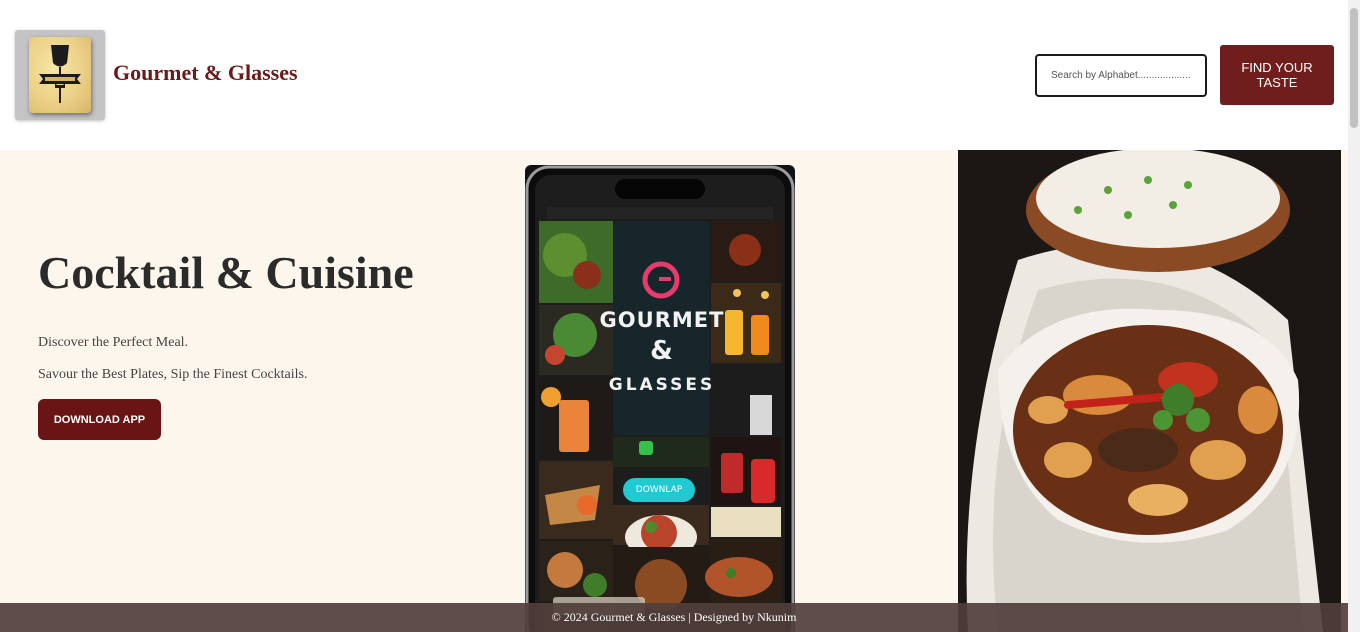  What do you see at coordinates (1277, 75) in the screenshot?
I see `find-your-taste-button: FIND YOUR TASTE` at bounding box center [1277, 75].